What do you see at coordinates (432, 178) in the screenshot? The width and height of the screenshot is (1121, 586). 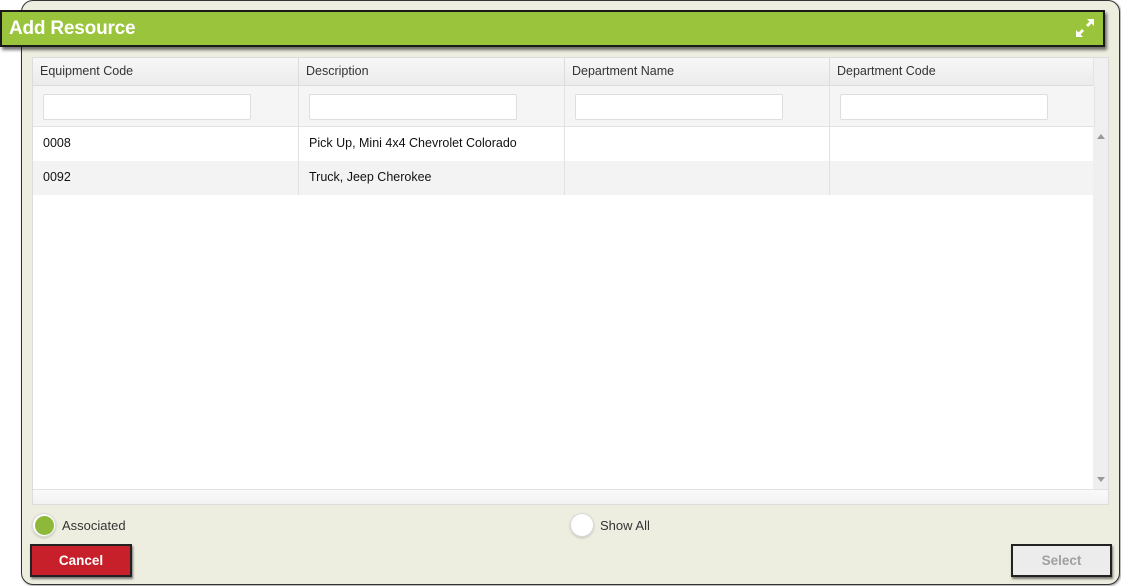 I see `description-cell: Truck, Jeep Cherokee` at bounding box center [432, 178].